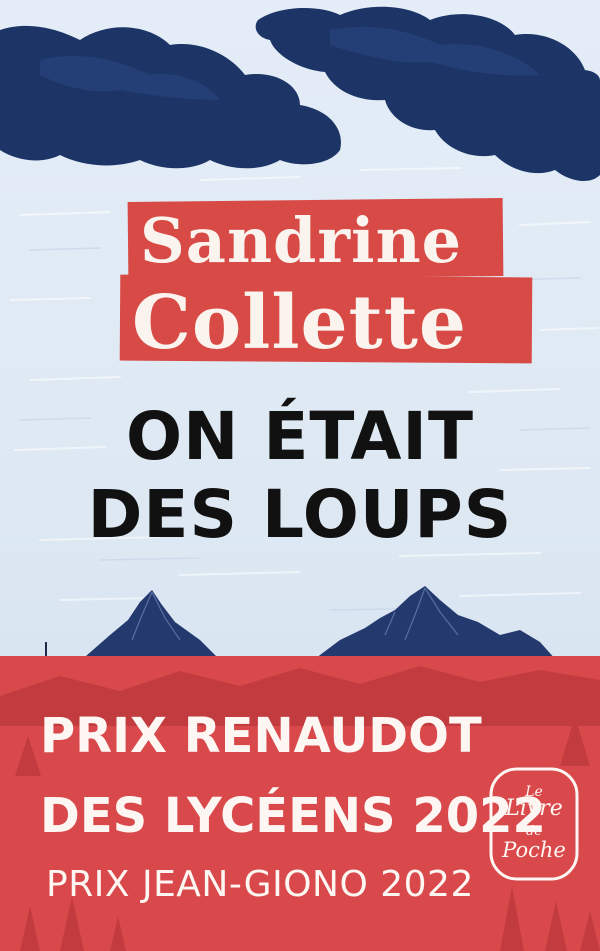 The width and height of the screenshot is (600, 951). I want to click on award-renaudot-line-2: DES LYCÉENS 2022, so click(293, 816).